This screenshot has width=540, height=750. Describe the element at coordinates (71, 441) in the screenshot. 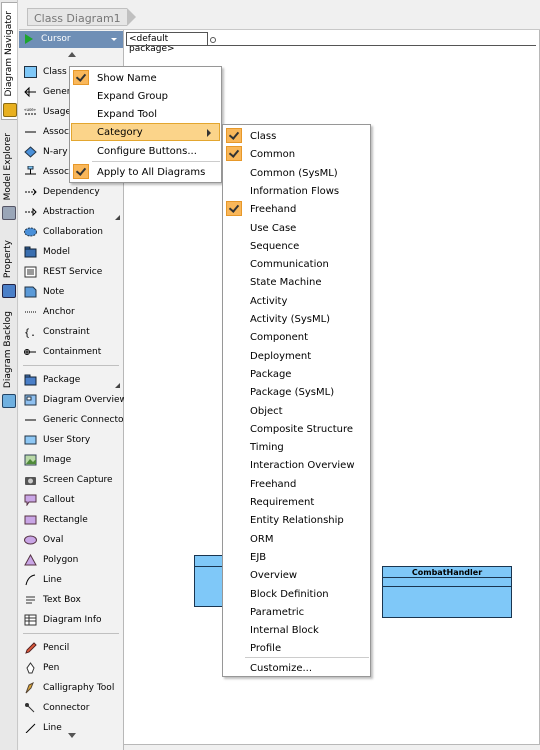

I see `palette-user-story: User Story` at that location.